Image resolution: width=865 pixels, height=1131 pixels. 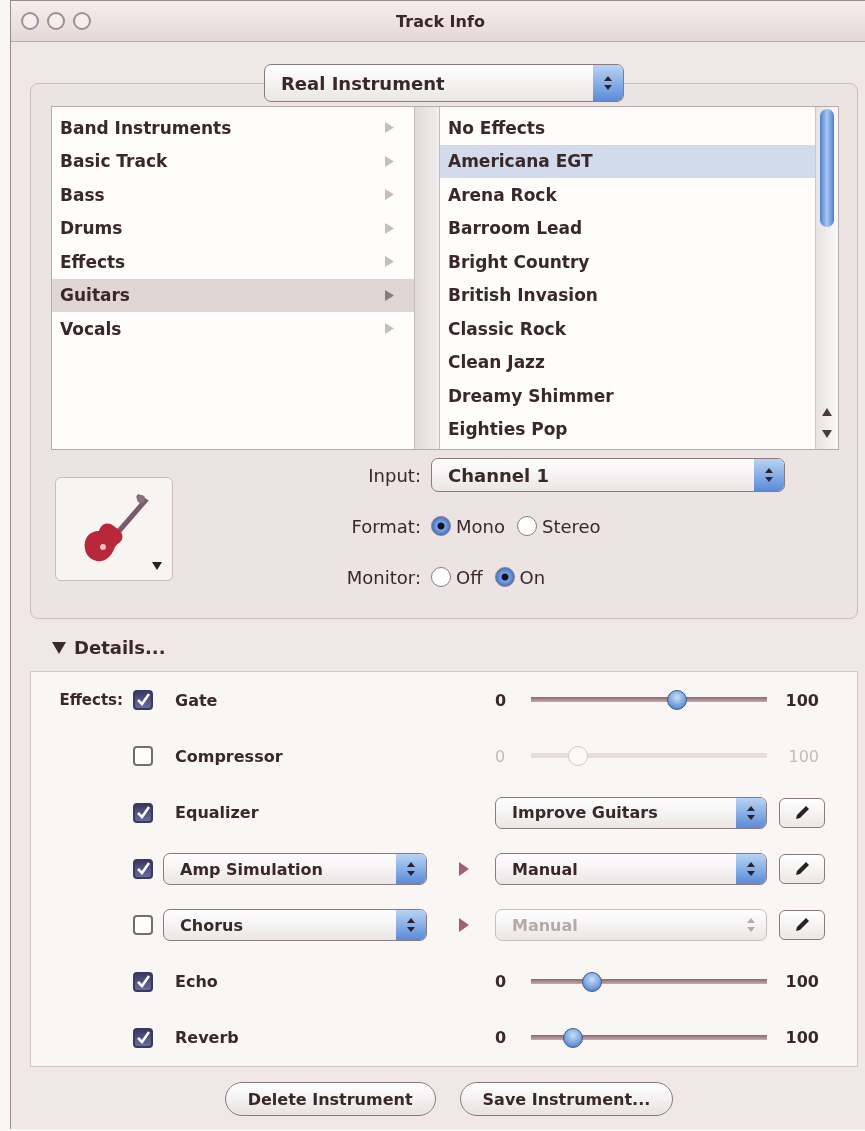 I want to click on disclosure-triangle-icon, so click(x=59, y=647).